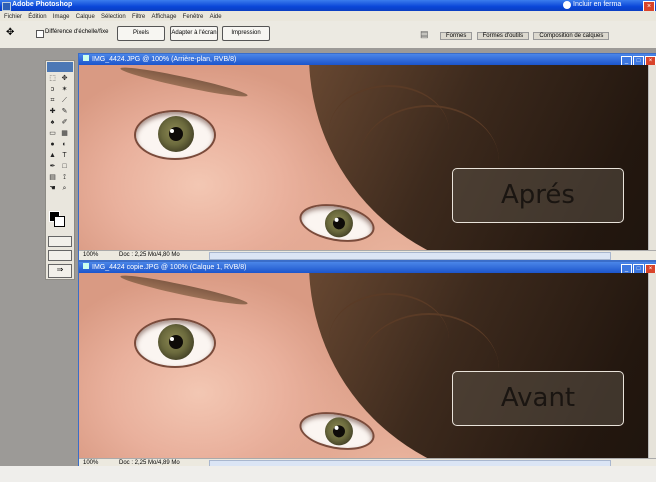  What do you see at coordinates (52, 79) in the screenshot?
I see `marquee-tool-icon: ⬚` at bounding box center [52, 79].